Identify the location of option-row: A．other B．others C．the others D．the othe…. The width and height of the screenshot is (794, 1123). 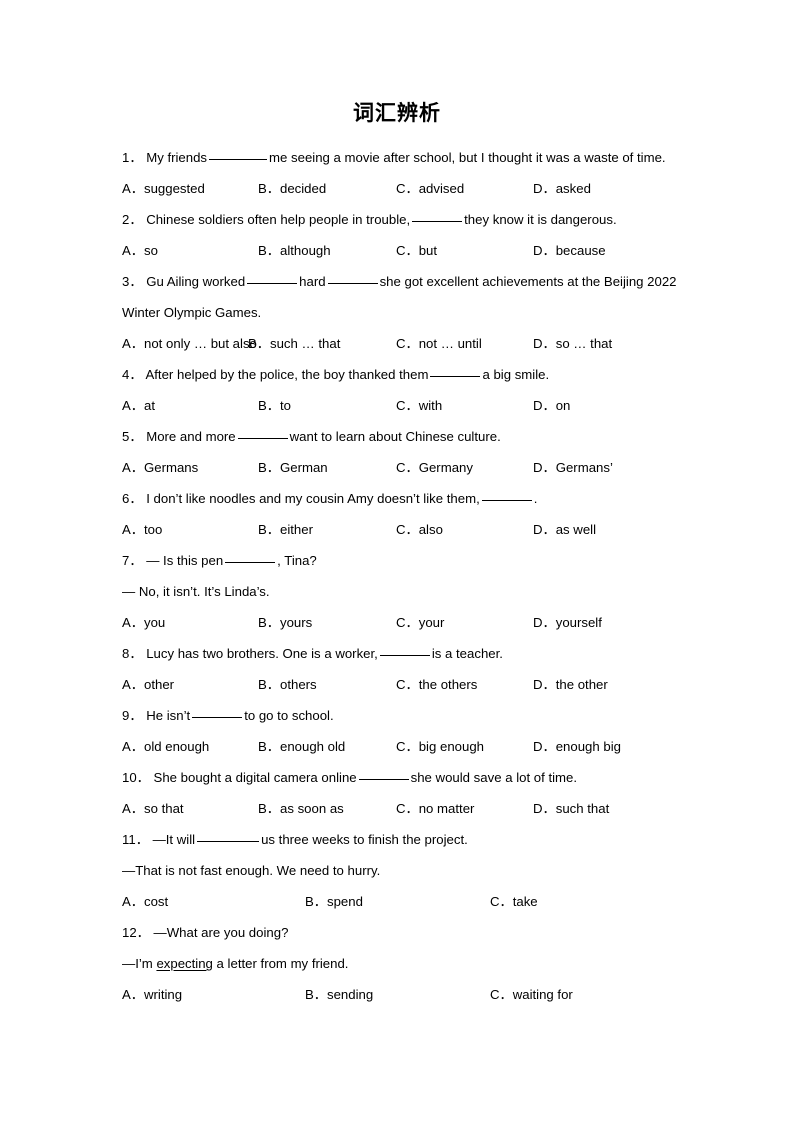
(422, 684).